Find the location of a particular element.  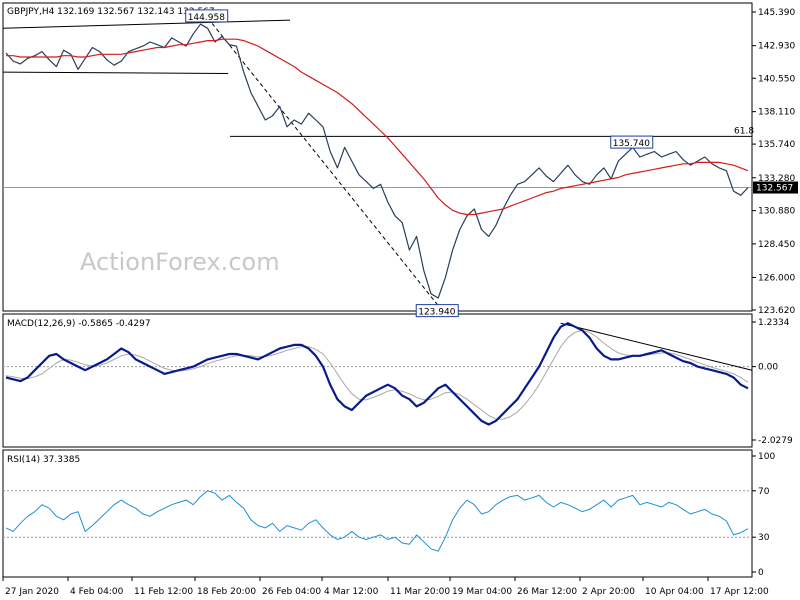

x-tick-label: 17 Apr 12:00 is located at coordinates (739, 592).